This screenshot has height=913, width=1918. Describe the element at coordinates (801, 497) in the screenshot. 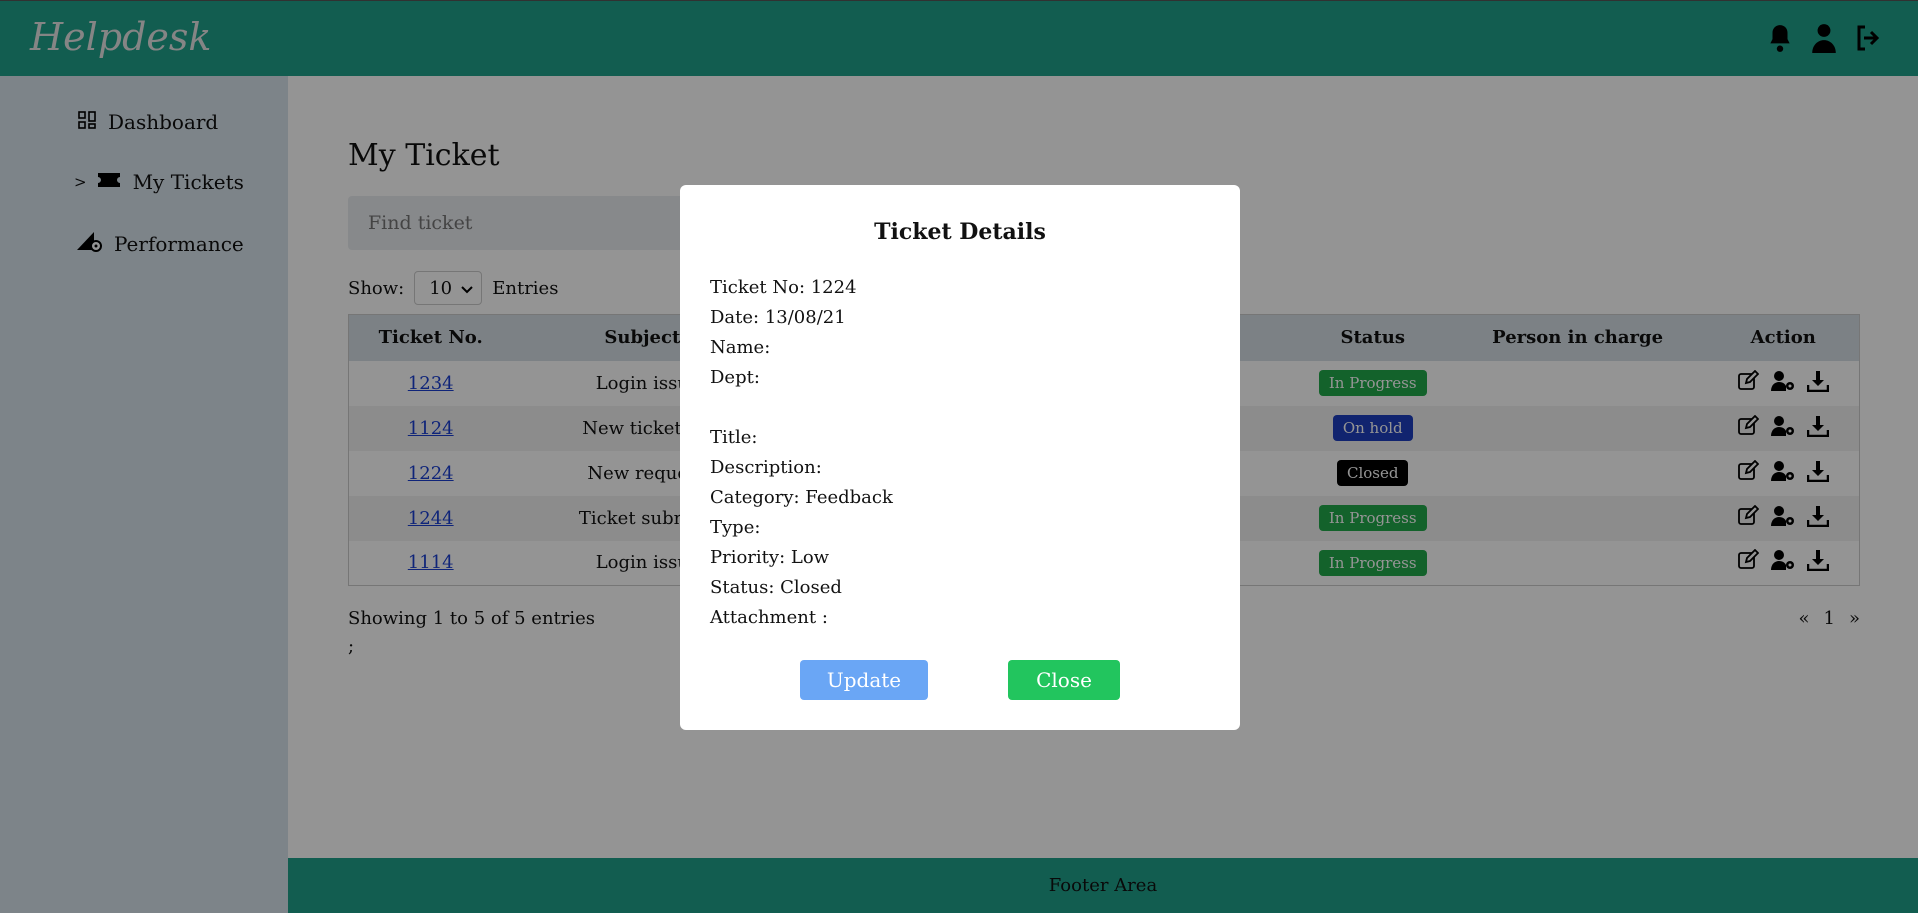

I see `field-category: Category: Feedback` at that location.